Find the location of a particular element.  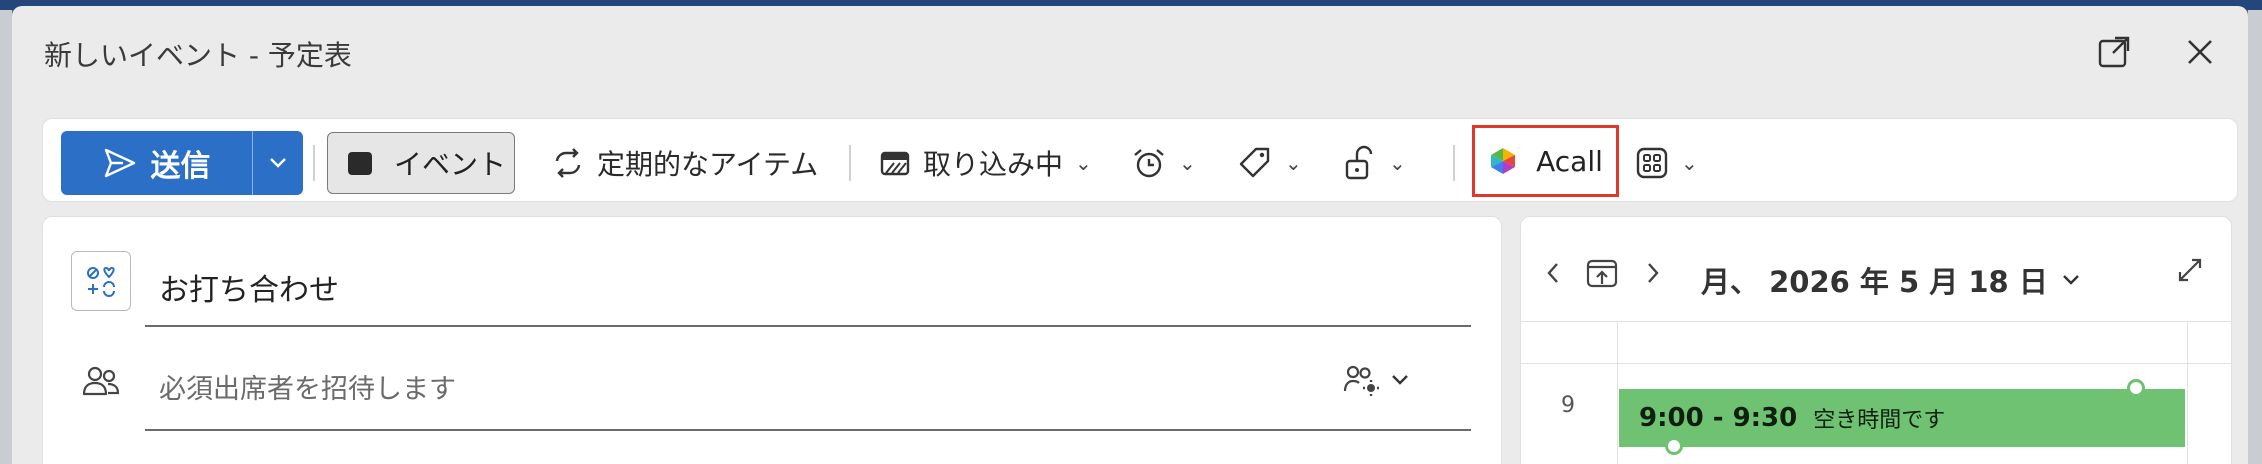

repeat-icon is located at coordinates (568, 163).